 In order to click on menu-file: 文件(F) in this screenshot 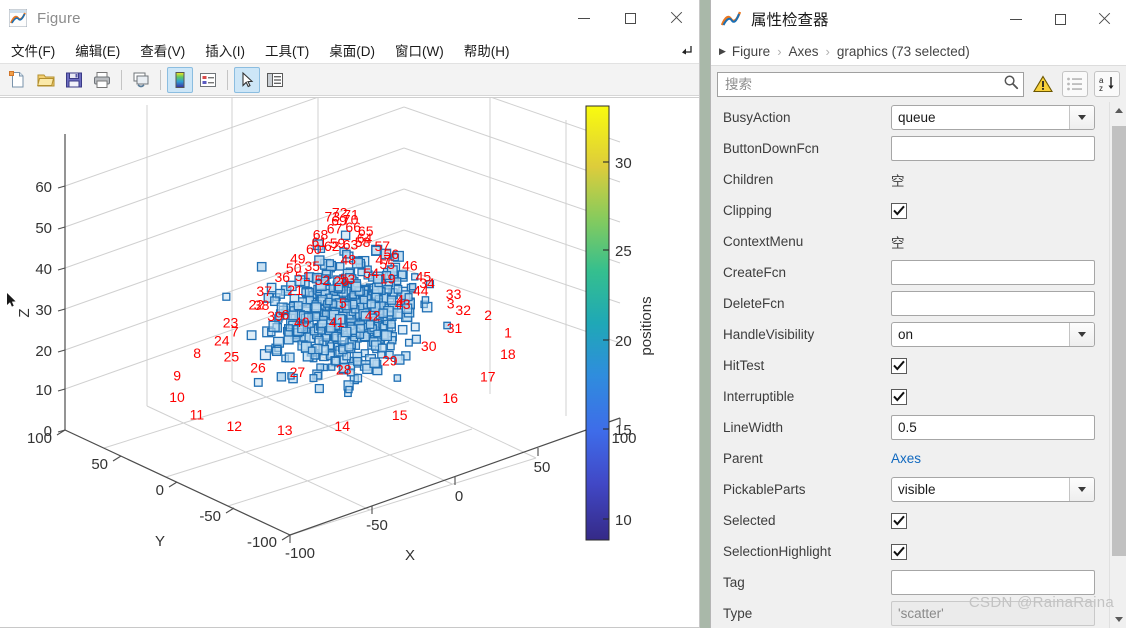, I will do `click(33, 50)`.